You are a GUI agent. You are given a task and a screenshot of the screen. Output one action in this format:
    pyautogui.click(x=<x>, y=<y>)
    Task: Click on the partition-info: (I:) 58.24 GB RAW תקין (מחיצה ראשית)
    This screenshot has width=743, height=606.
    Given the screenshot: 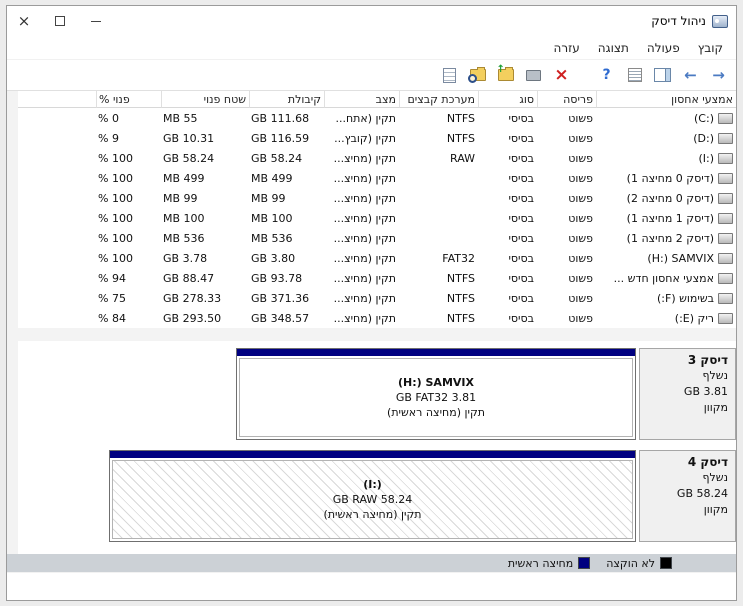 What is the action you would take?
    pyautogui.click(x=372, y=499)
    